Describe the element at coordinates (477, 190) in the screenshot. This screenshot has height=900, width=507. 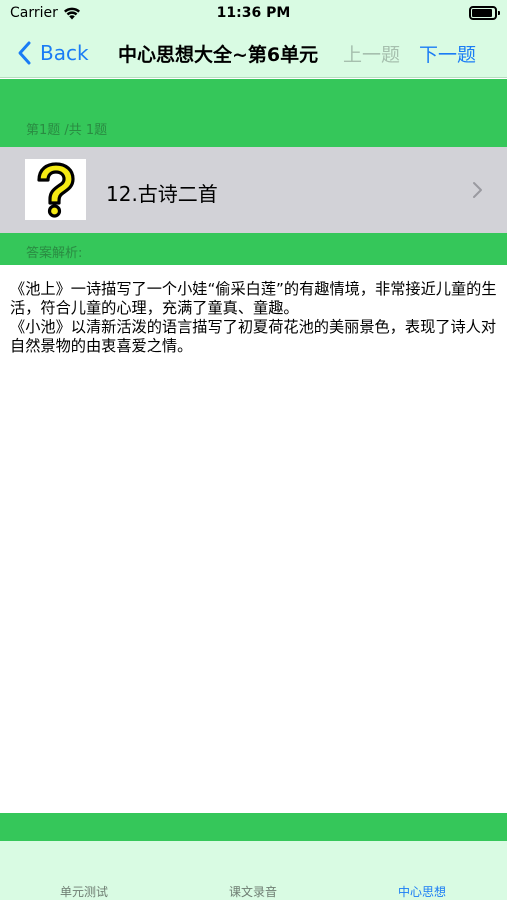
I see `chevron-right-icon` at that location.